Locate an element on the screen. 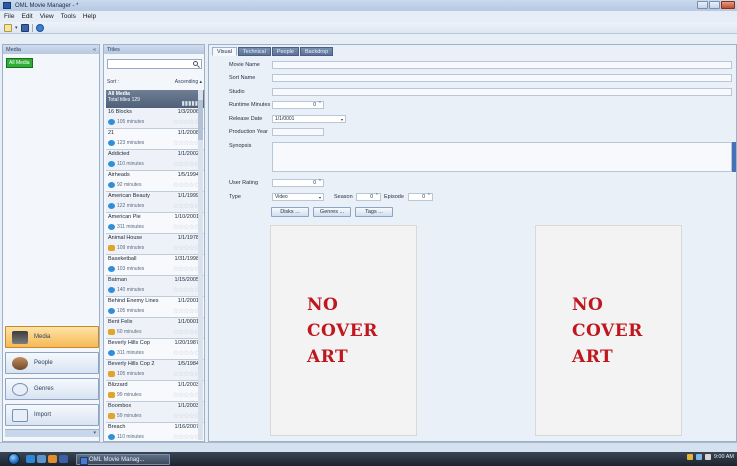 The image size is (737, 466). dvd-icon is located at coordinates (111, 416).